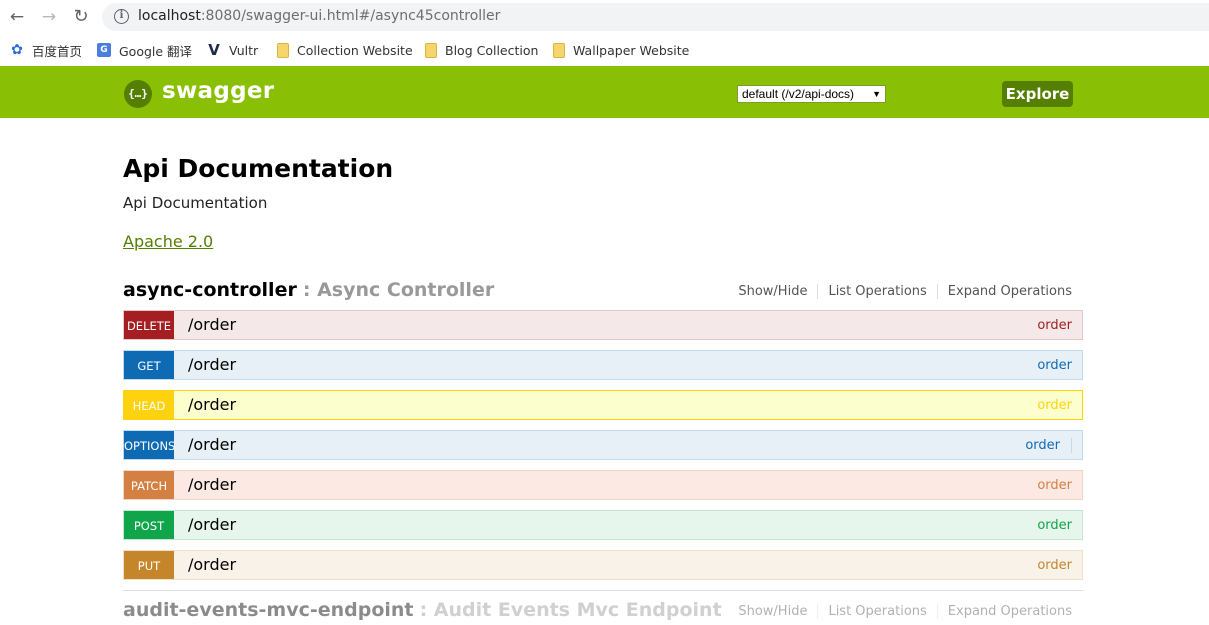  What do you see at coordinates (149, 325) in the screenshot?
I see `method-badge-delete: DELETE` at bounding box center [149, 325].